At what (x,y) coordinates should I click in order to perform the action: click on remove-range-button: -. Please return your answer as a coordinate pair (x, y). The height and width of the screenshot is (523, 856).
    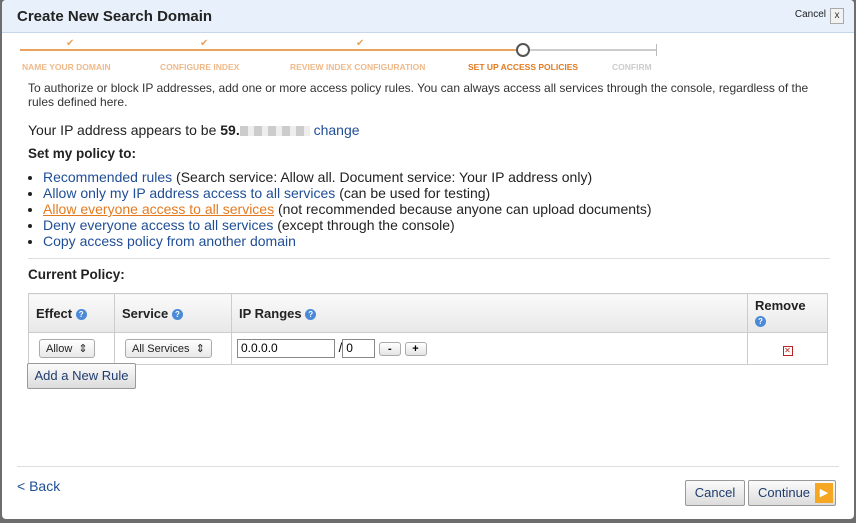
    Looking at the image, I should click on (389, 348).